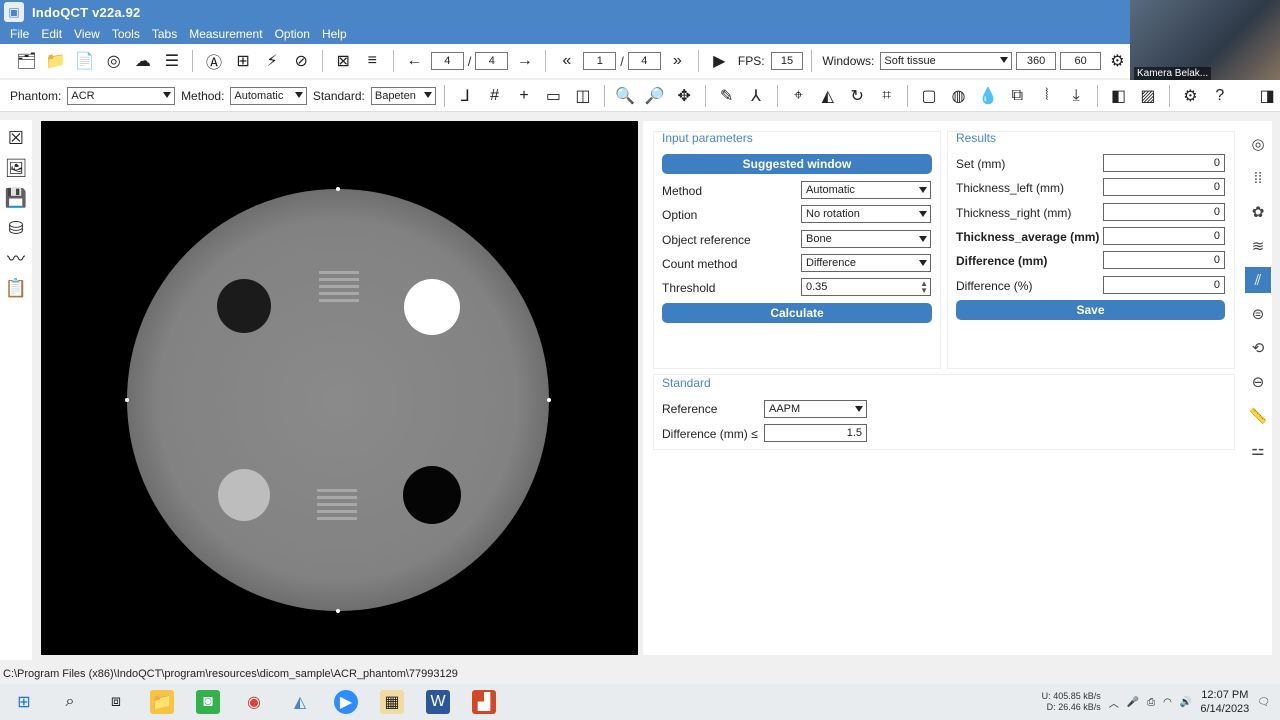 Image resolution: width=1280 pixels, height=720 pixels. I want to click on invert-icon: ◧, so click(1118, 96).